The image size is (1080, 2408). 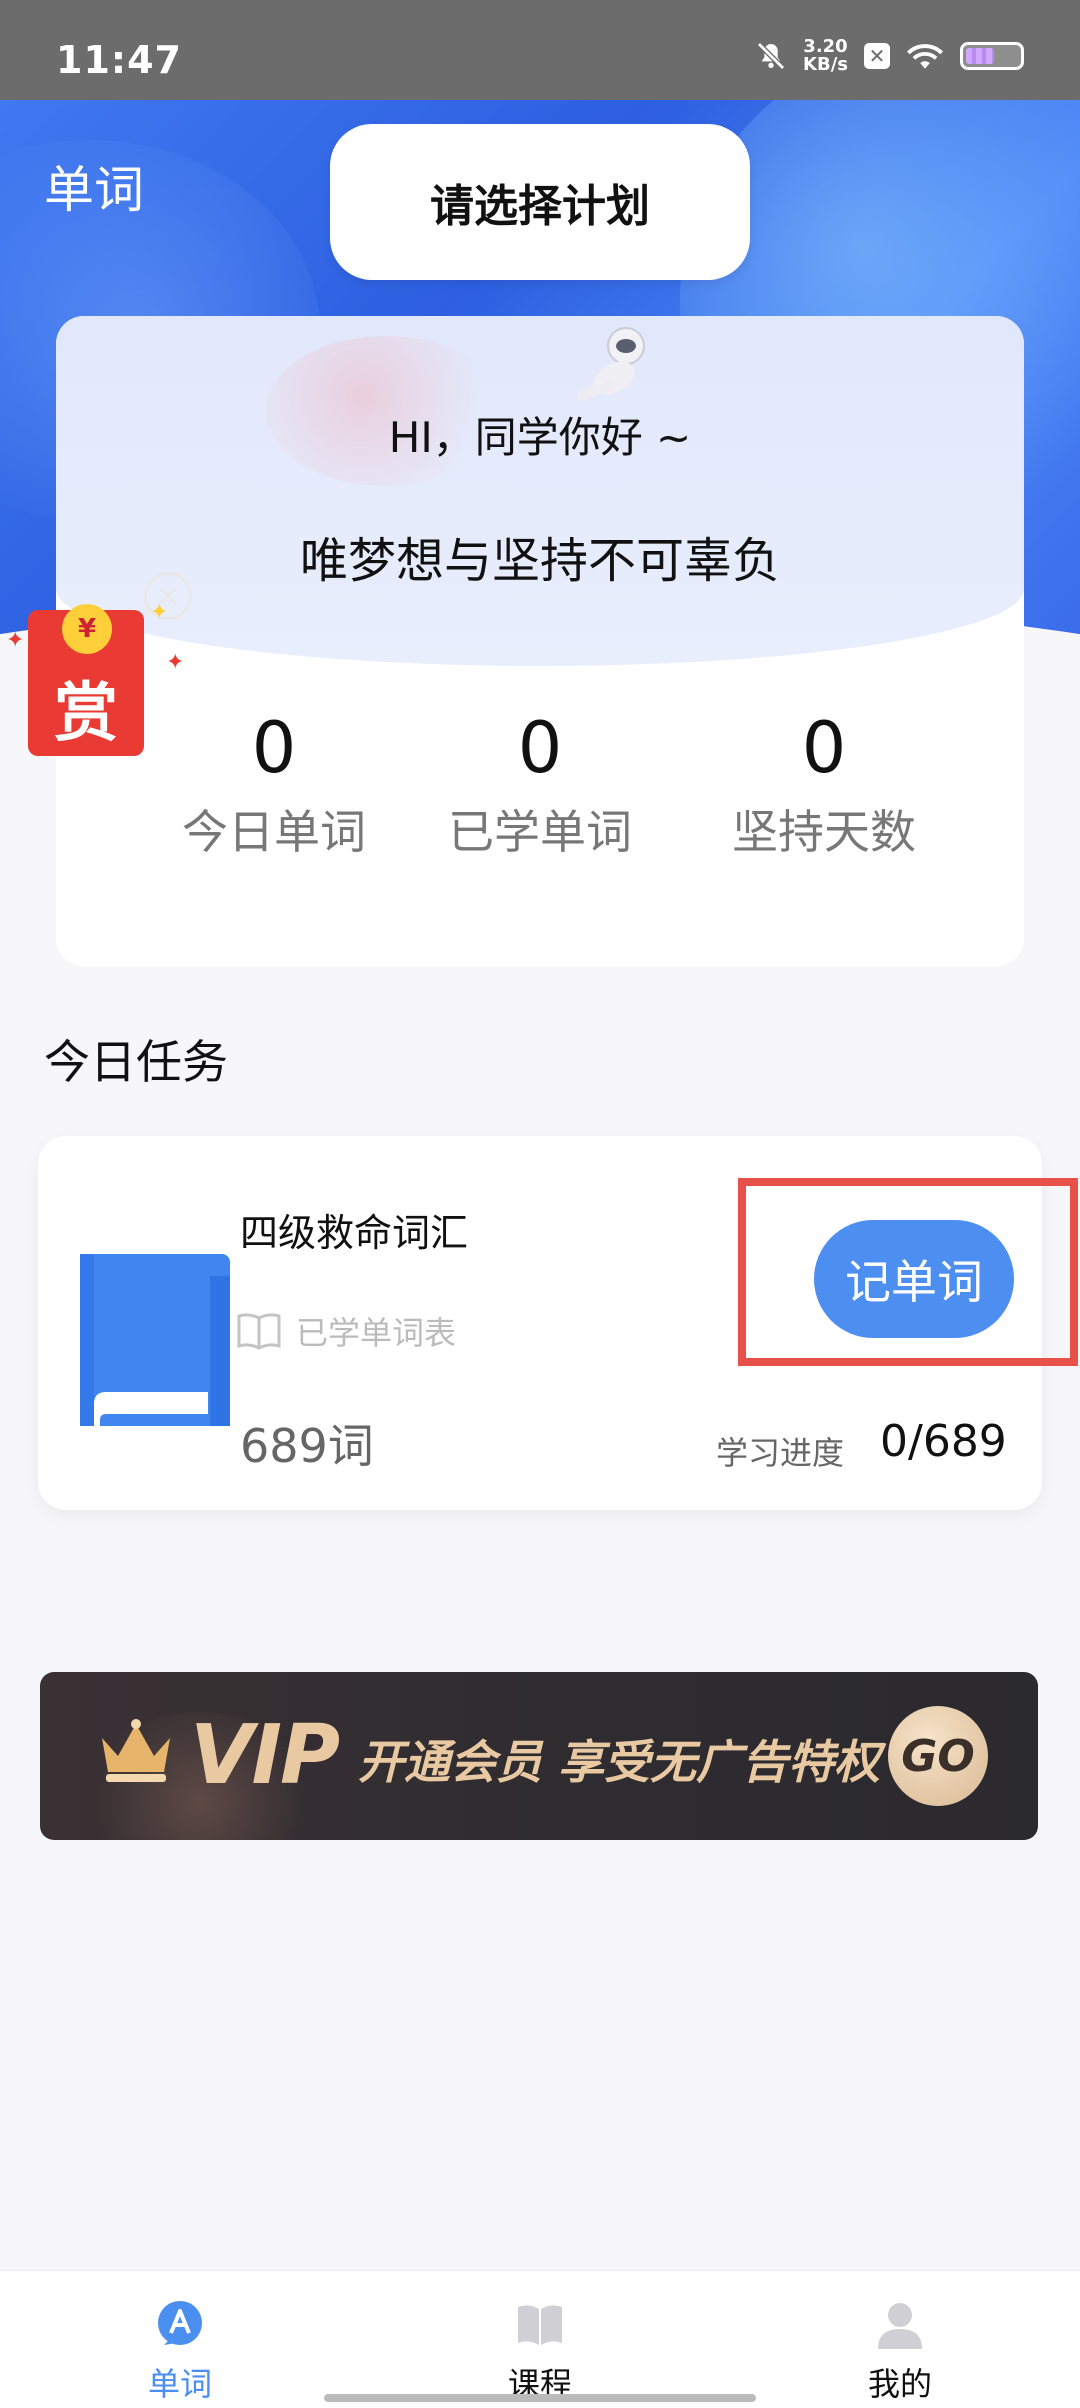 I want to click on wifi-icon, so click(x=925, y=56).